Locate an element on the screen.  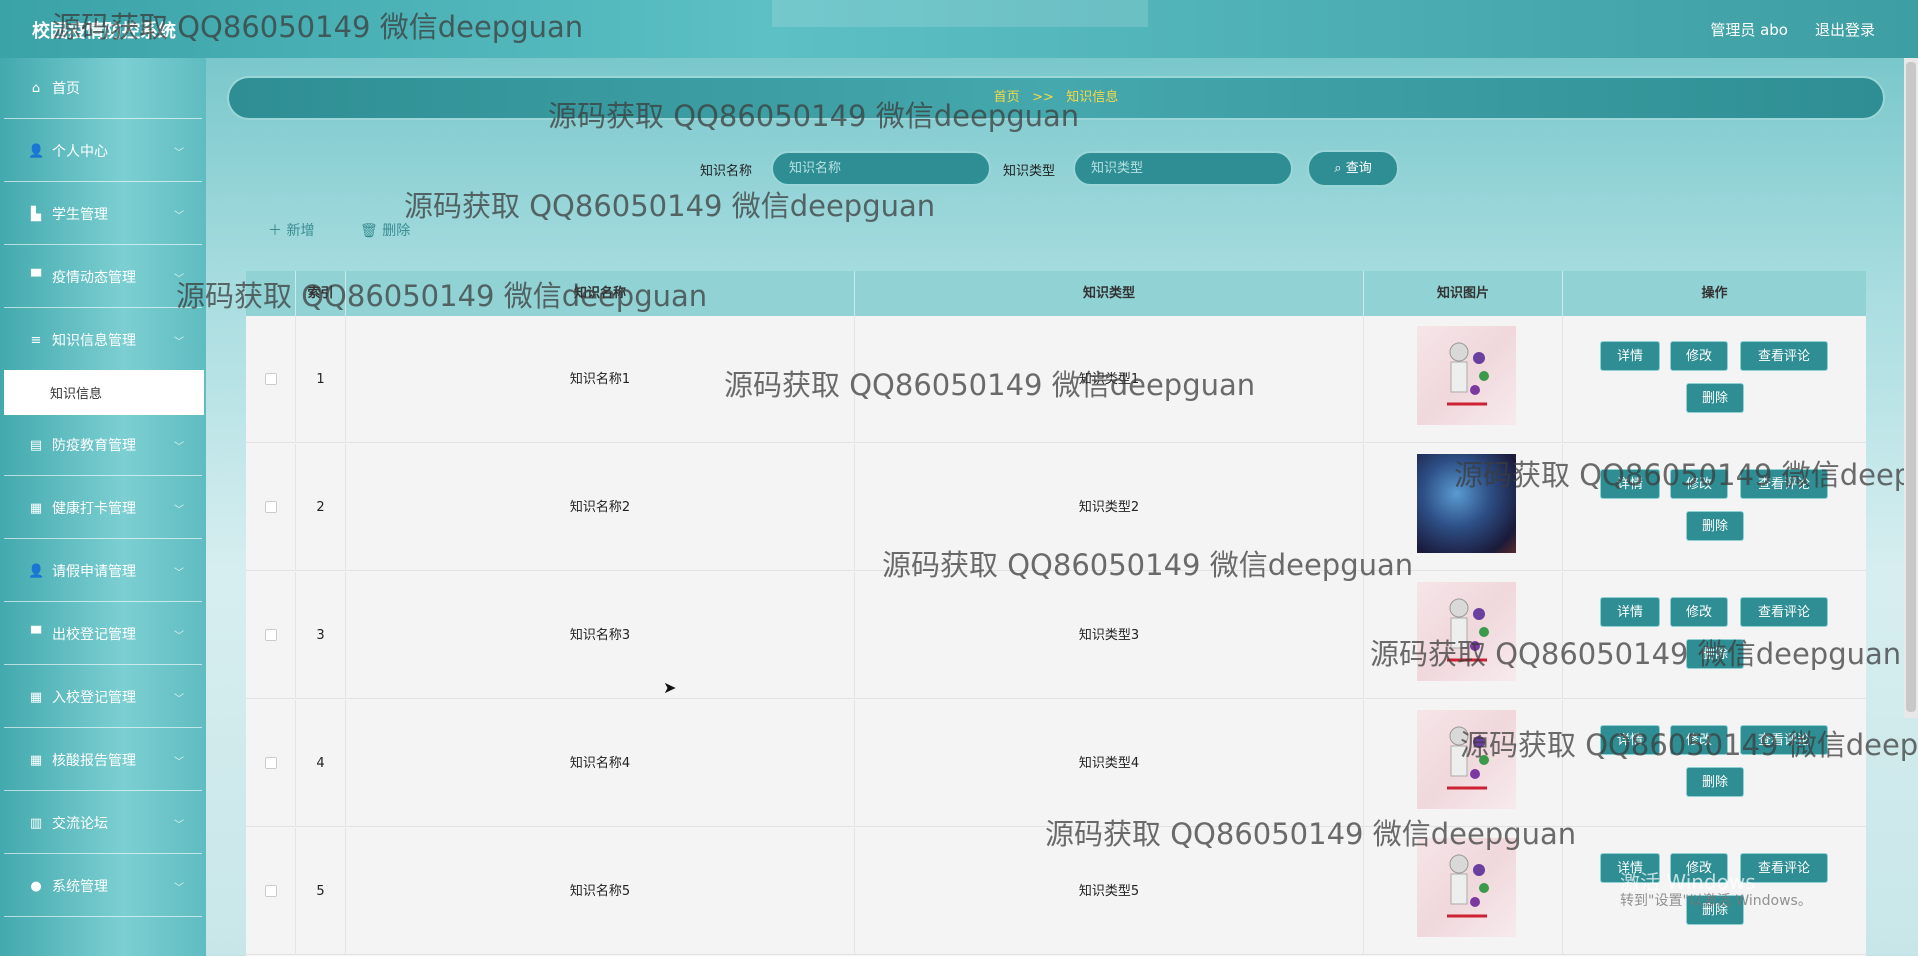
index-cell: 3 is located at coordinates (321, 635).